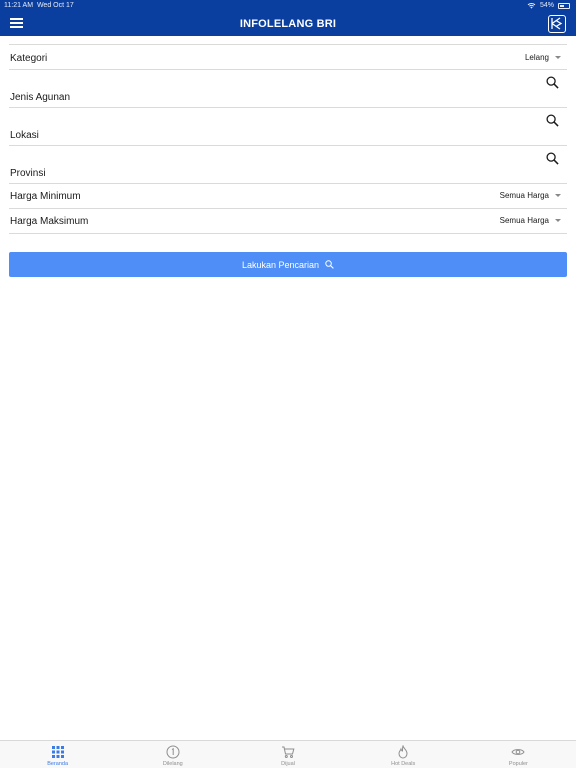 The image size is (576, 768). What do you see at coordinates (24, 135) in the screenshot?
I see `lokasi-label: Lokasi` at bounding box center [24, 135].